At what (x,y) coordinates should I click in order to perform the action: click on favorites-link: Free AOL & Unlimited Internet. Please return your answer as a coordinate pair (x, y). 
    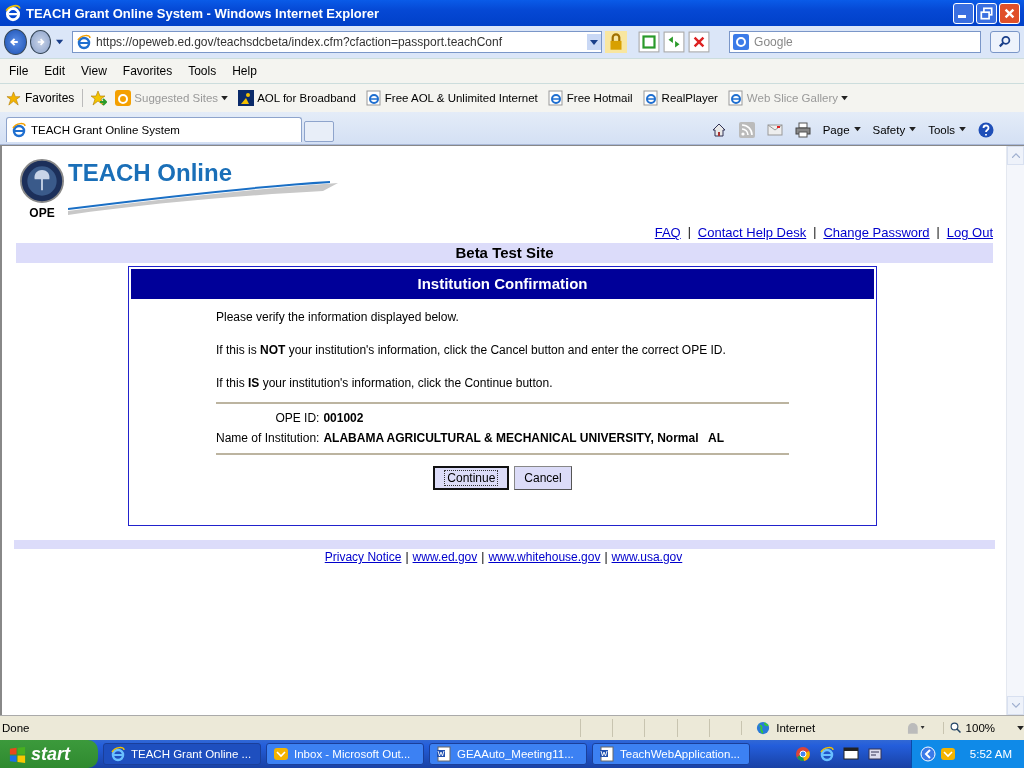
    Looking at the image, I should click on (451, 98).